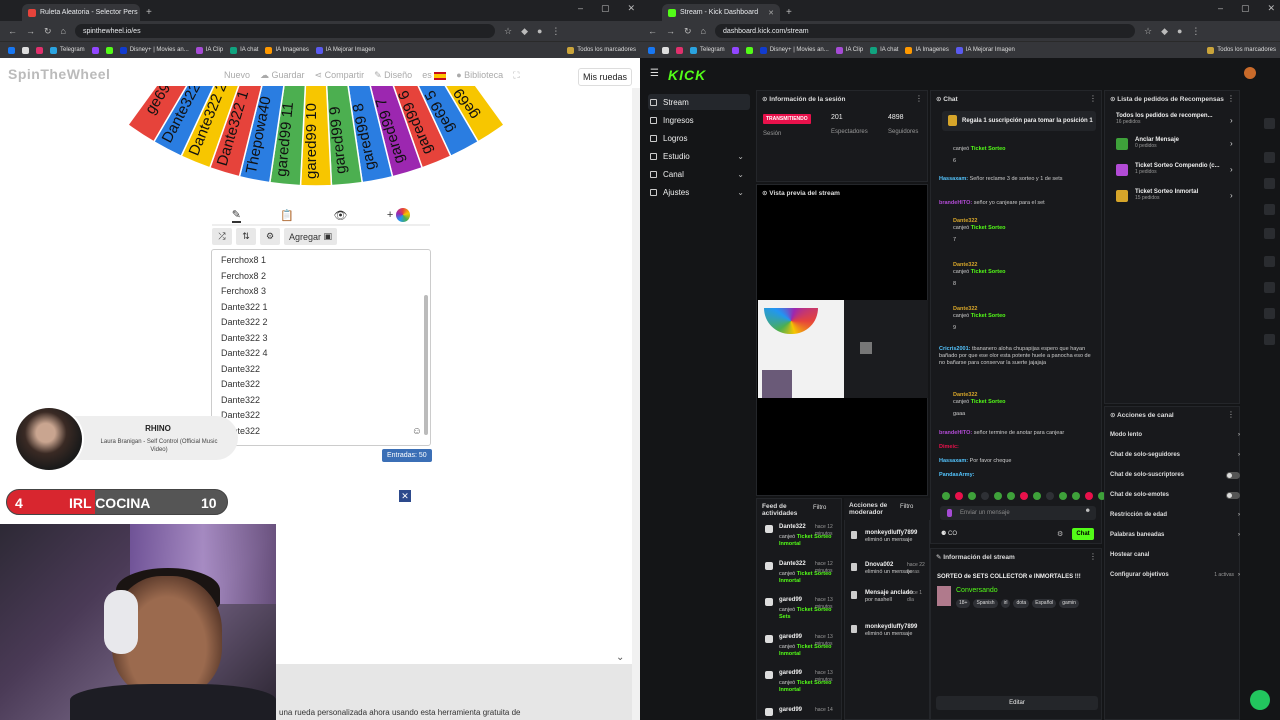 The width and height of the screenshot is (1280, 720). Describe the element at coordinates (789, 12) in the screenshot. I see `new-tab-icon: +` at that location.